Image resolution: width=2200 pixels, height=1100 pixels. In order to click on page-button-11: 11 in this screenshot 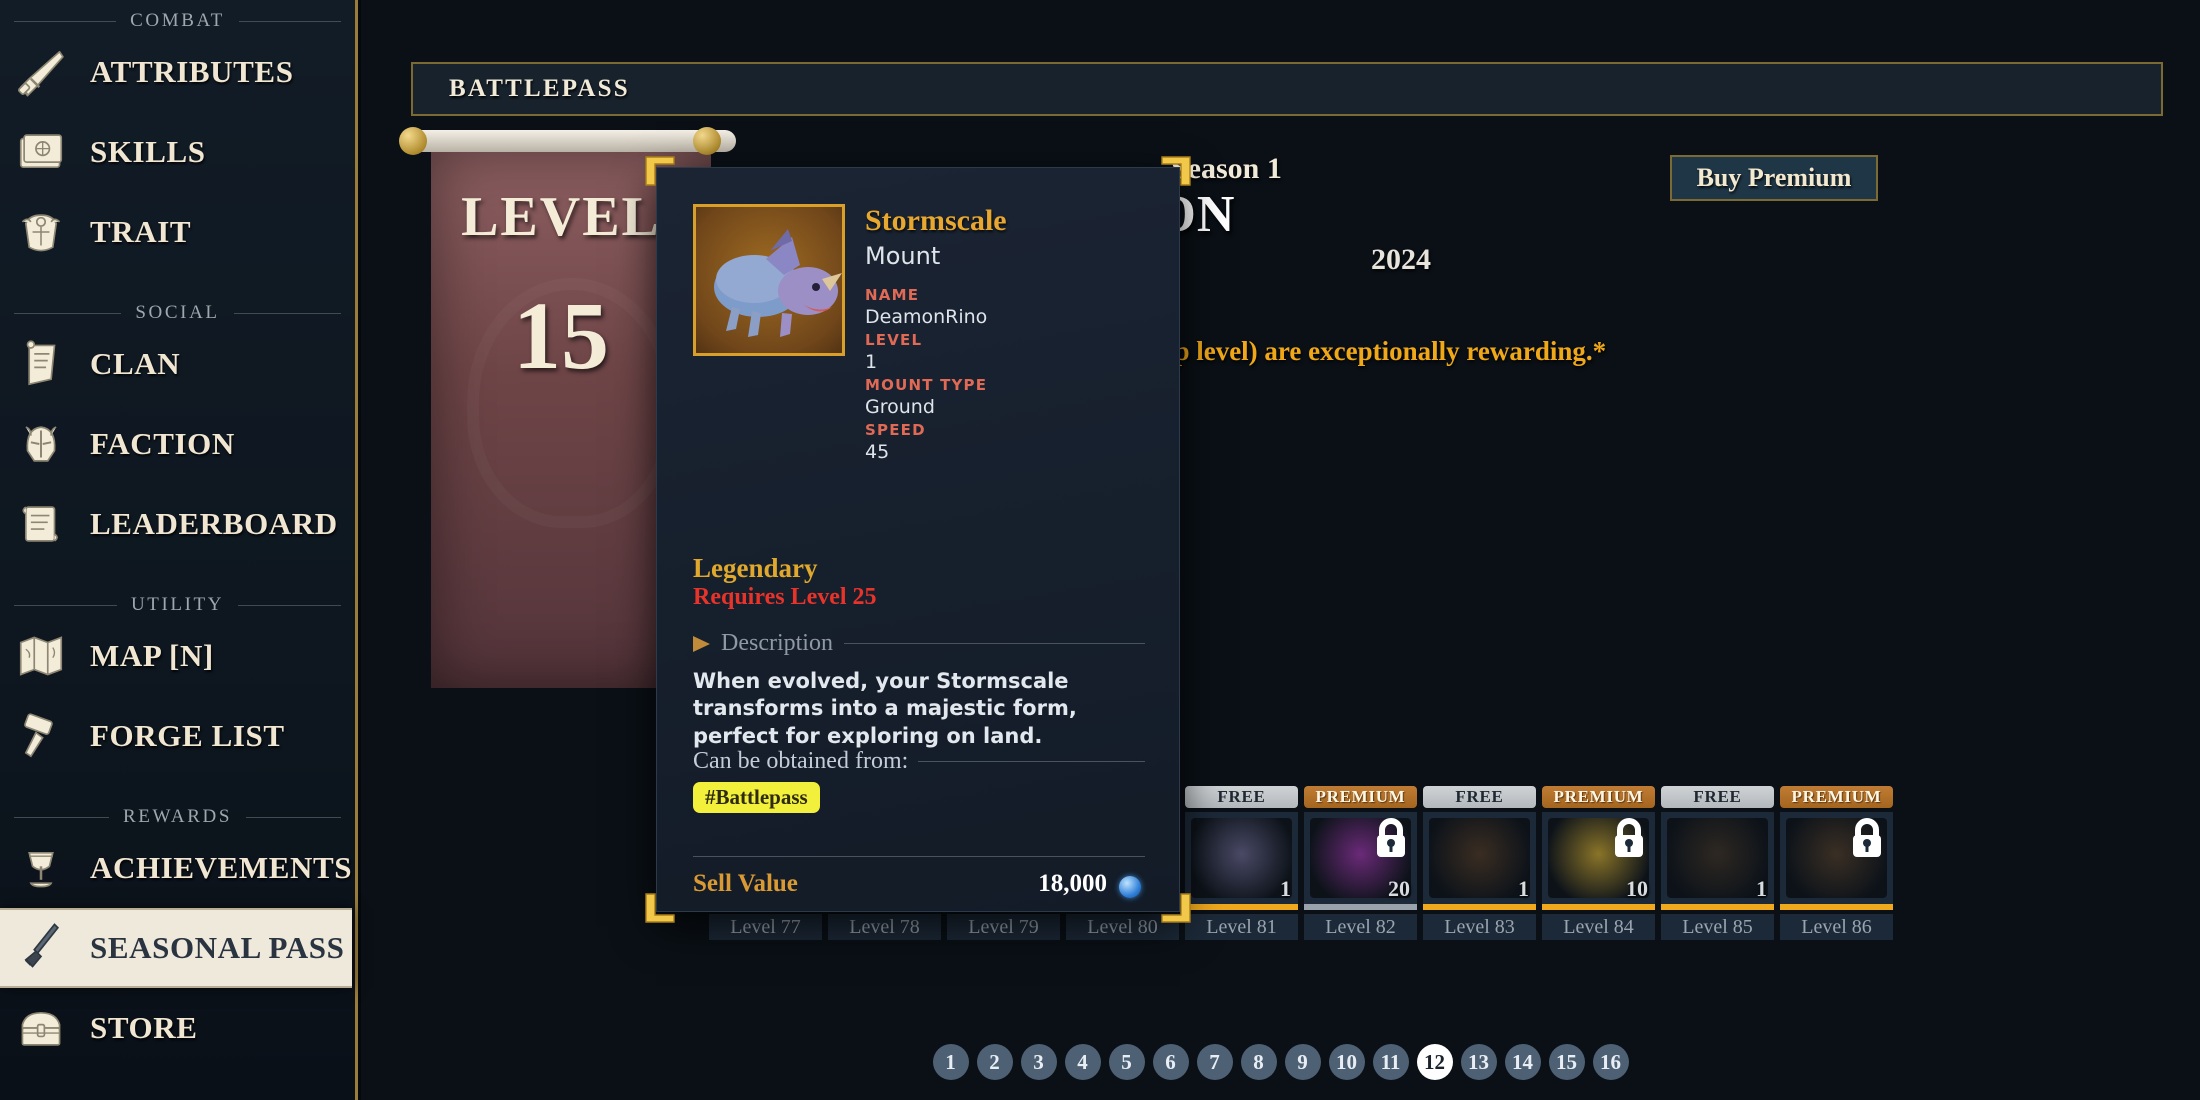, I will do `click(1390, 1062)`.